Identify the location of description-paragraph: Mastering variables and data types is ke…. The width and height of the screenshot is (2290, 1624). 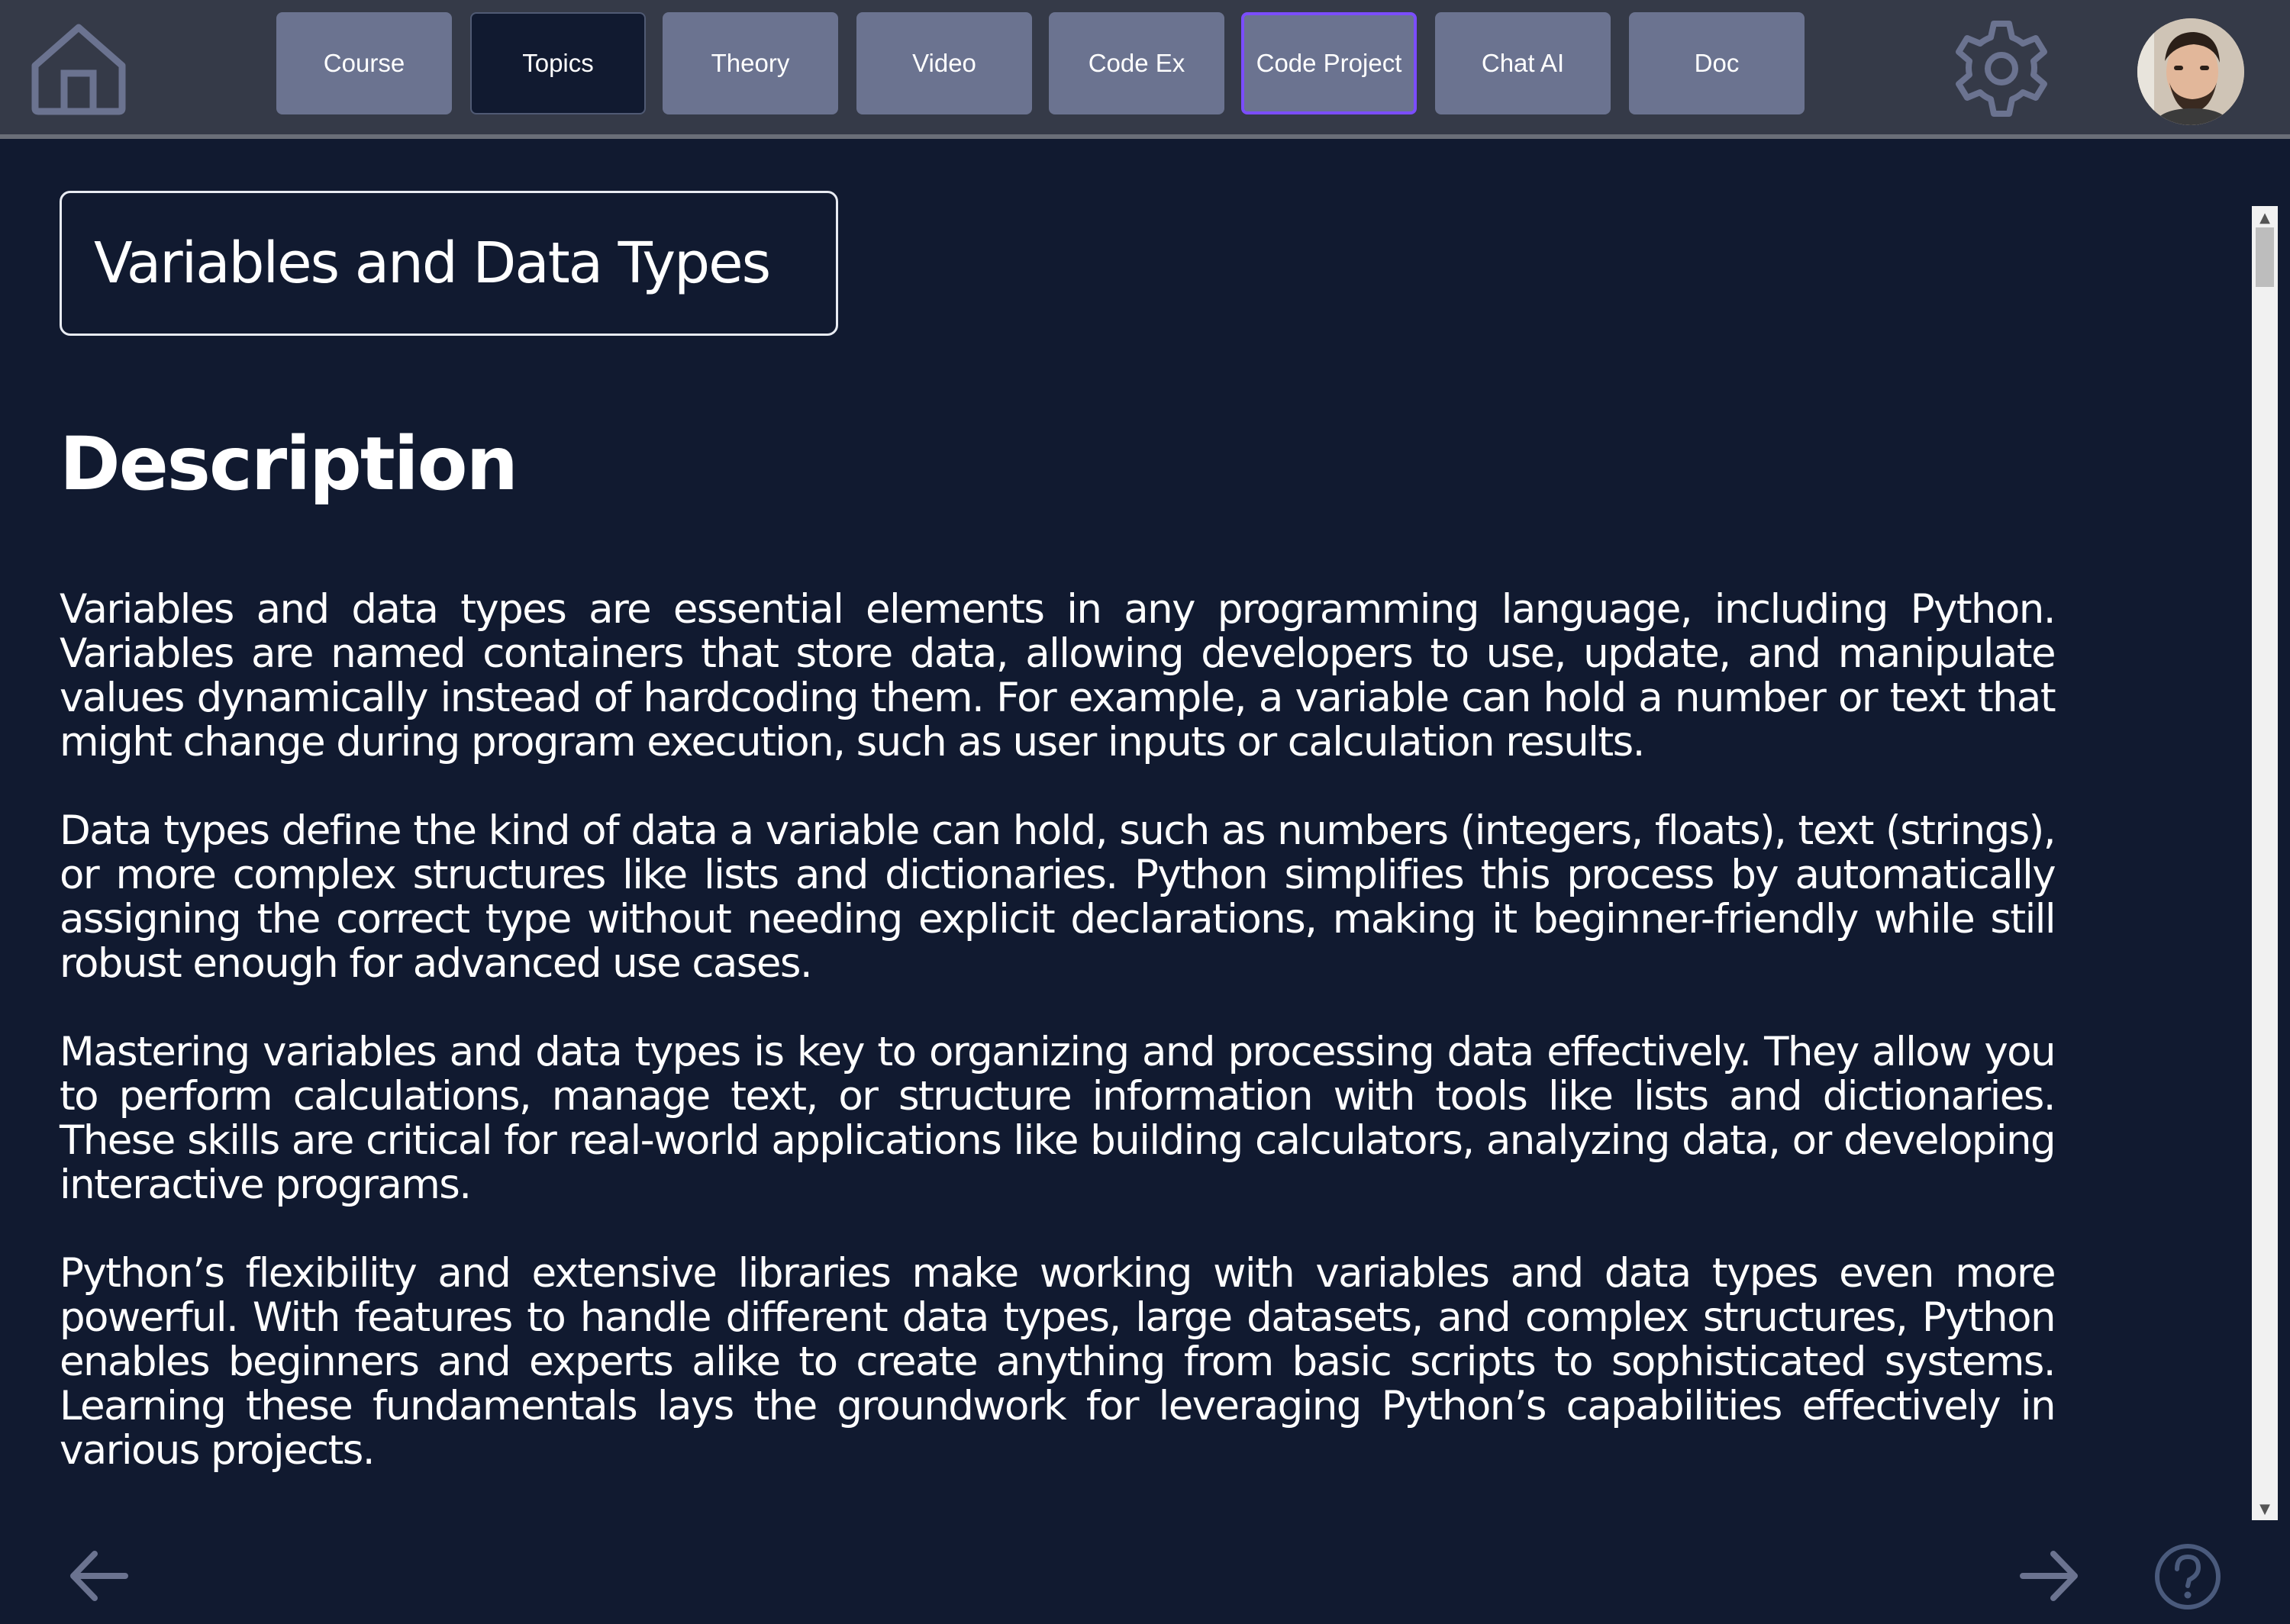
(1058, 1118).